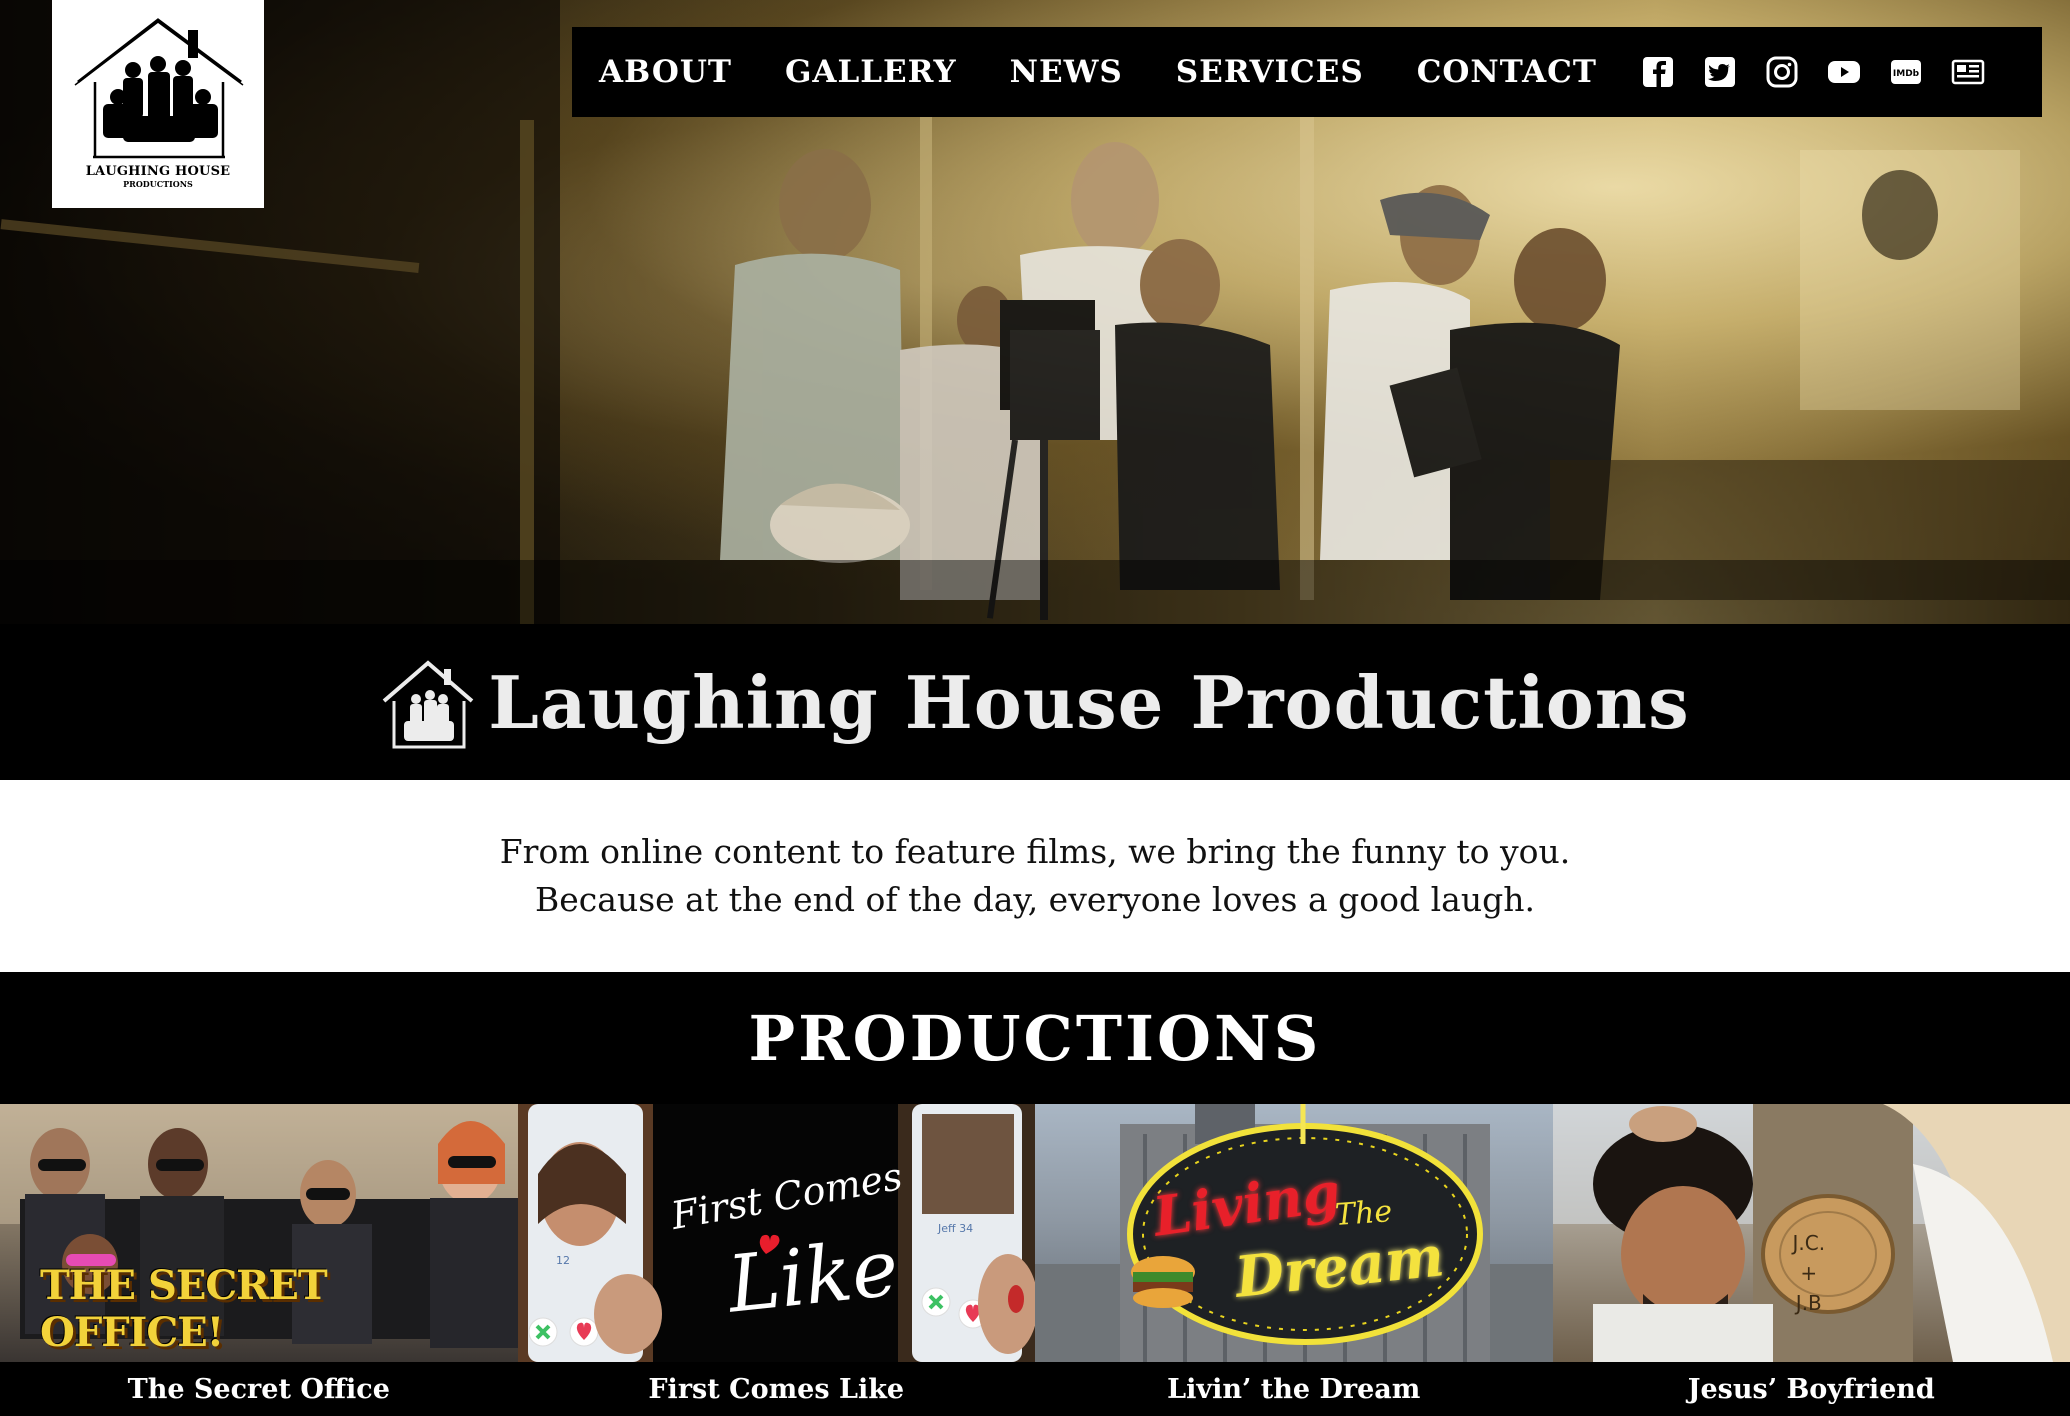 This screenshot has height=1416, width=2070. I want to click on carving-plus: +, so click(1809, 1273).